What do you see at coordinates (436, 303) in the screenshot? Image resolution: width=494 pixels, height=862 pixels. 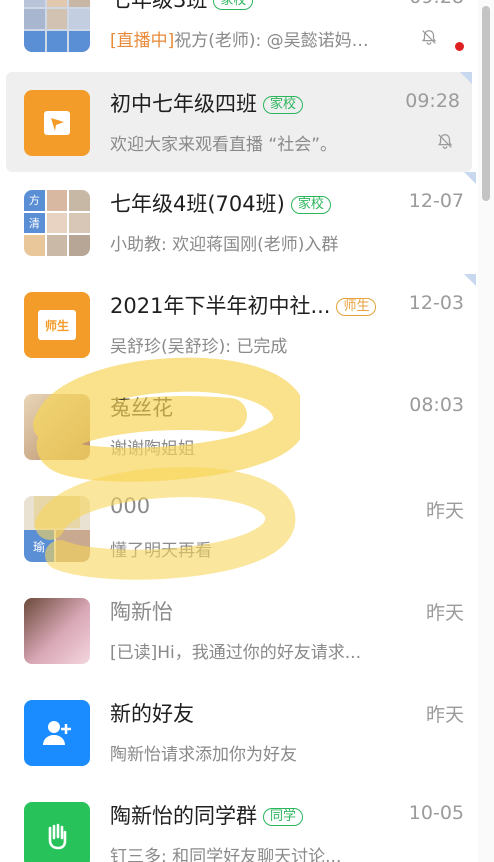 I see `chat-time: 12-03` at bounding box center [436, 303].